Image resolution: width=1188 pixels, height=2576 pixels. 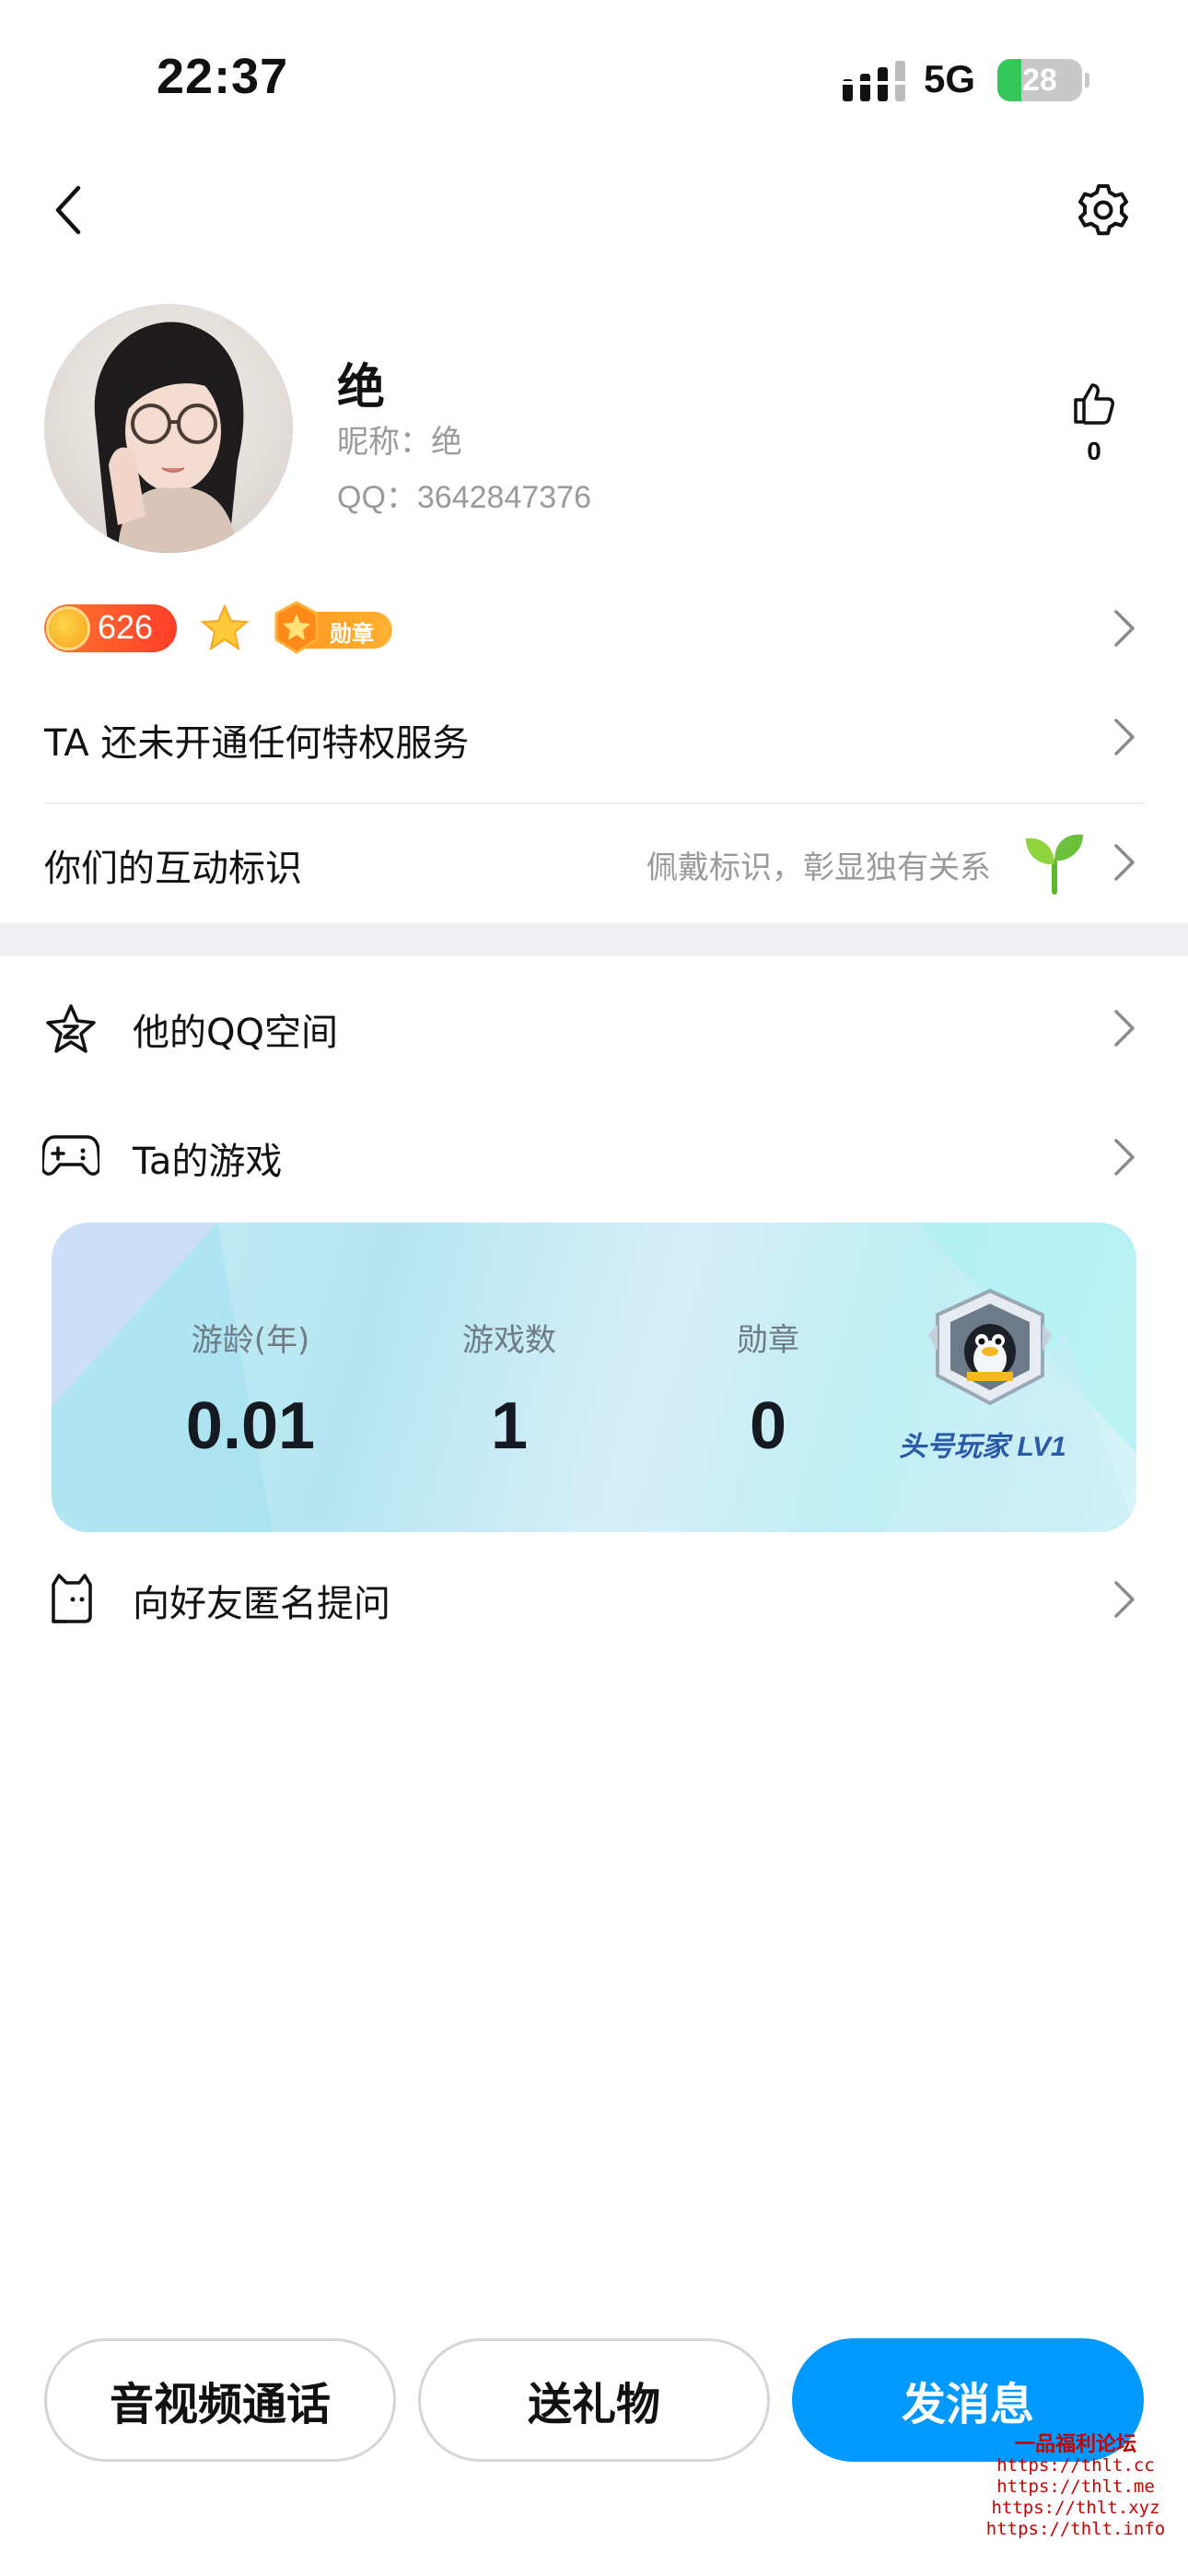 I want to click on stat-label-game-count: 游戏数, so click(x=509, y=1340).